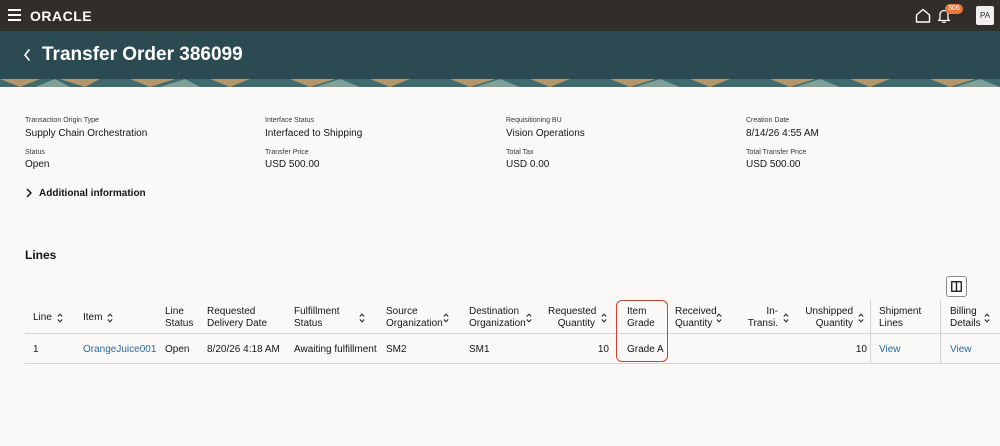 This screenshot has width=1000, height=446. What do you see at coordinates (119, 349) in the screenshot?
I see `item-link: OrangeJuice001` at bounding box center [119, 349].